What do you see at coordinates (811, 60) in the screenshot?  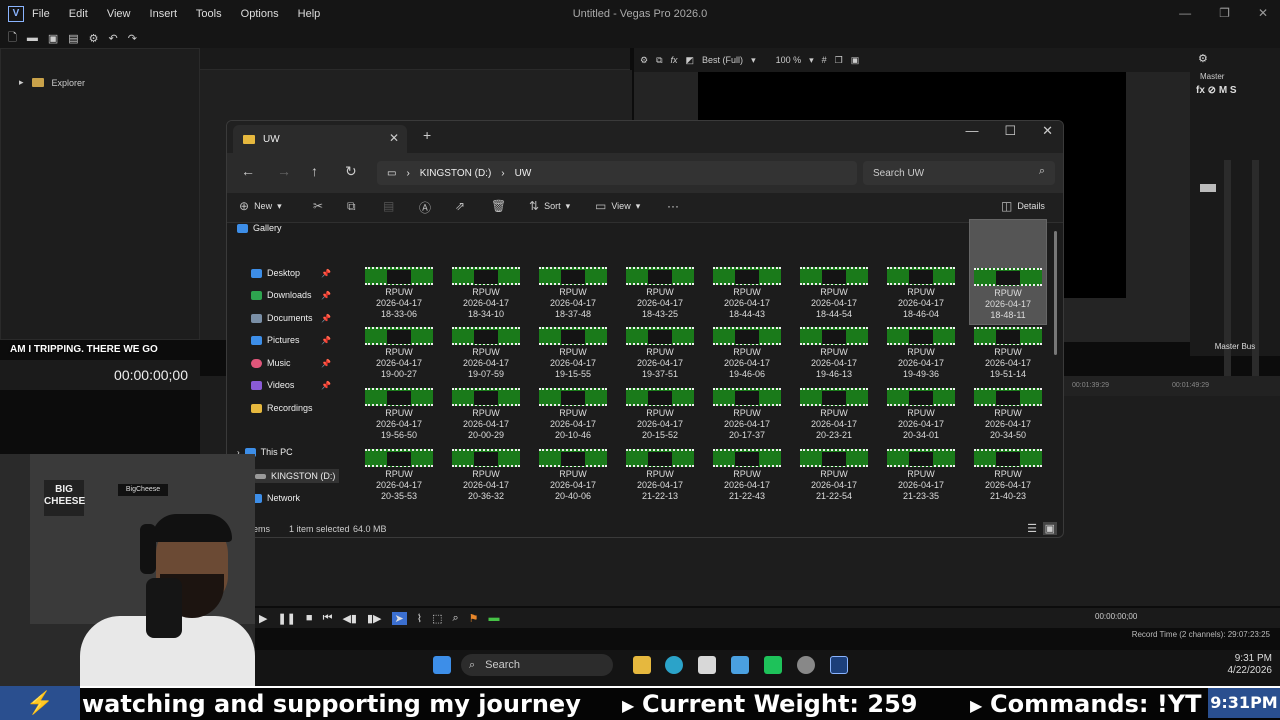 I see `chevron-down-icon: ▾` at bounding box center [811, 60].